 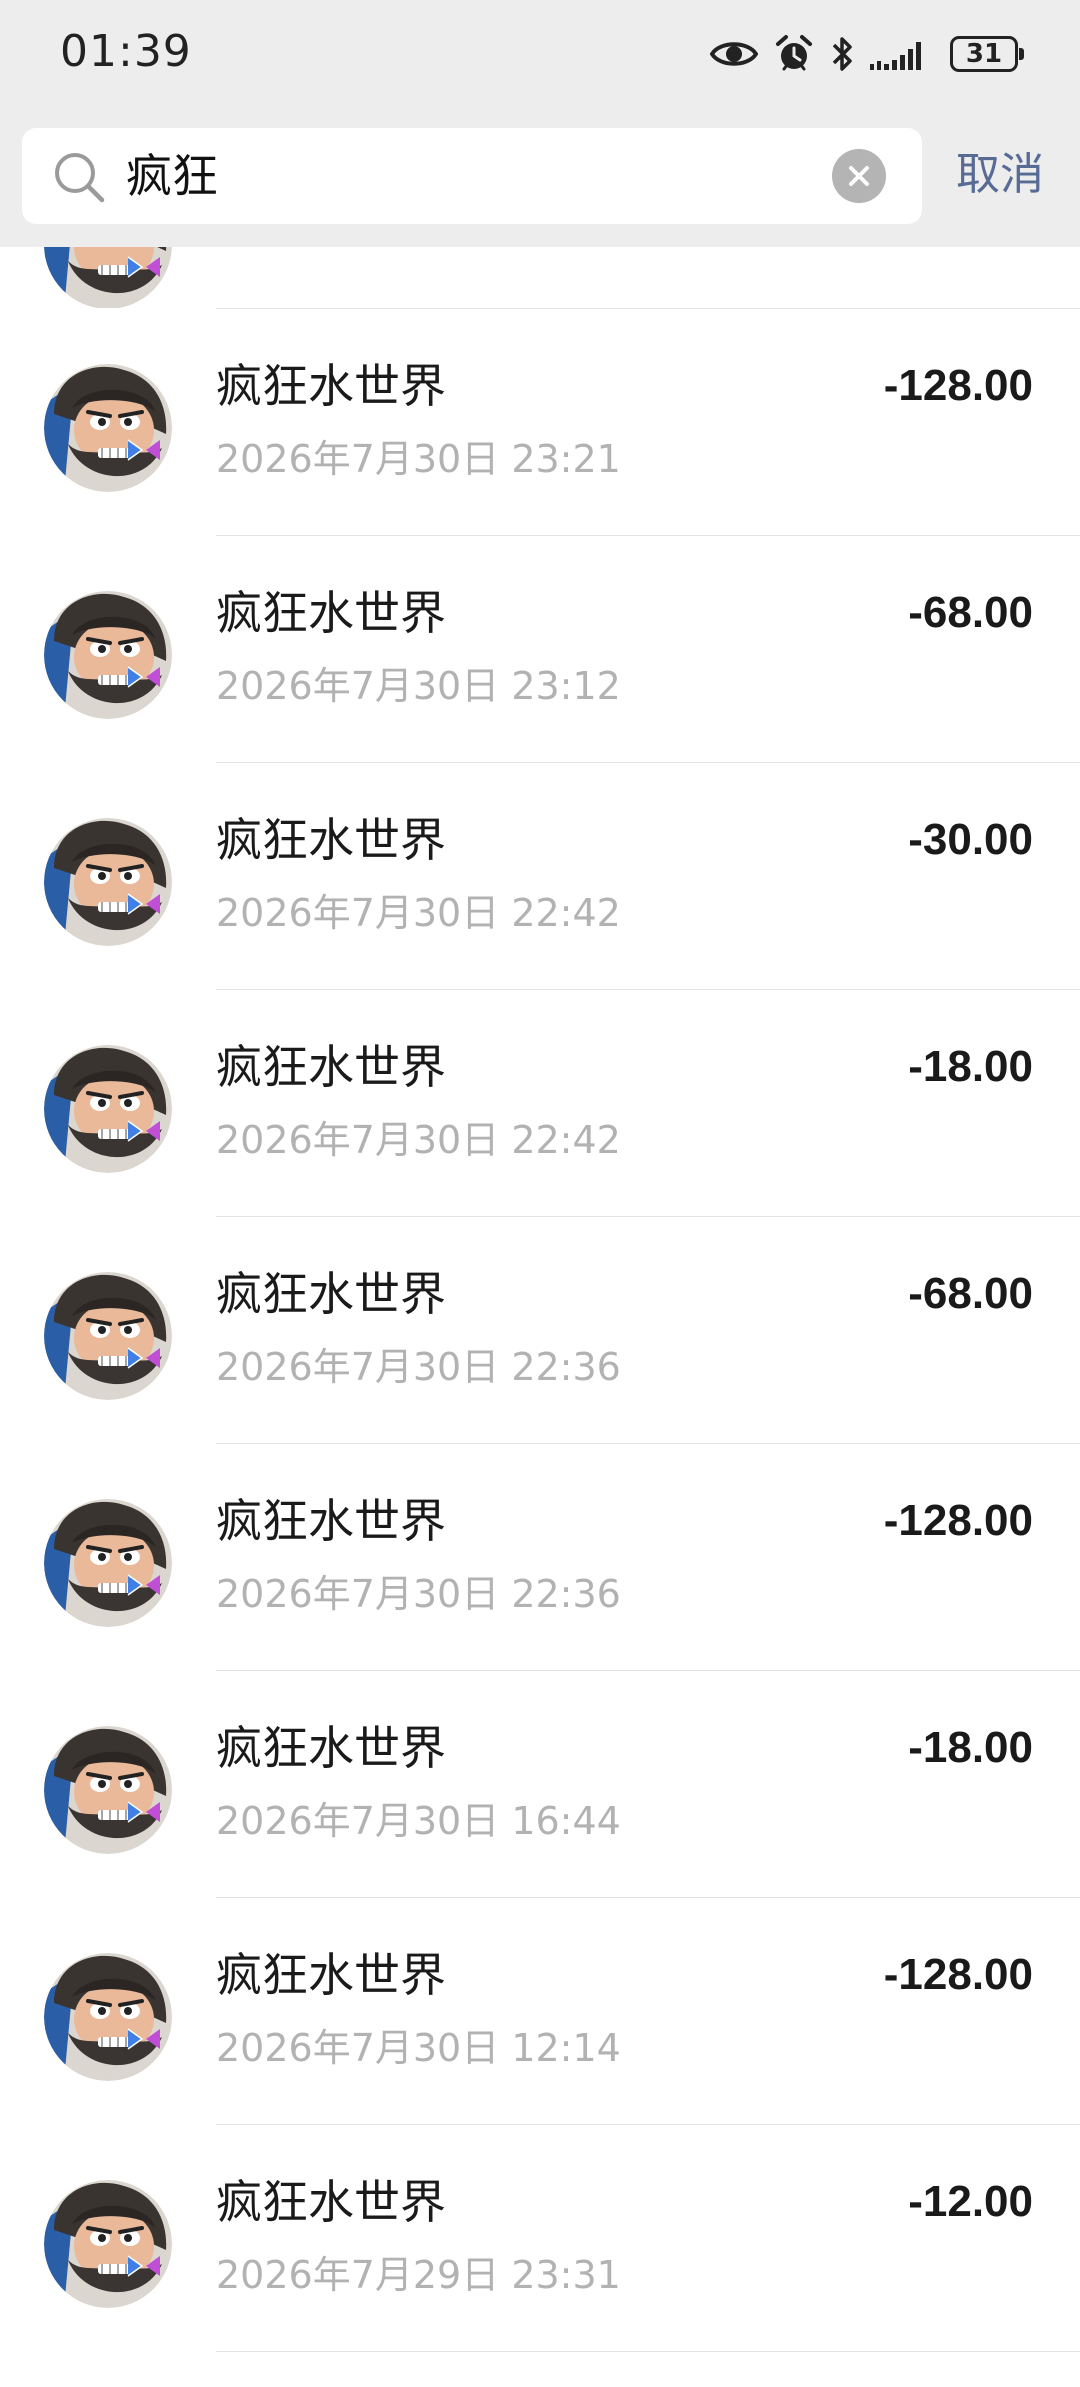 I want to click on cancel-button: 取消, so click(x=1000, y=175).